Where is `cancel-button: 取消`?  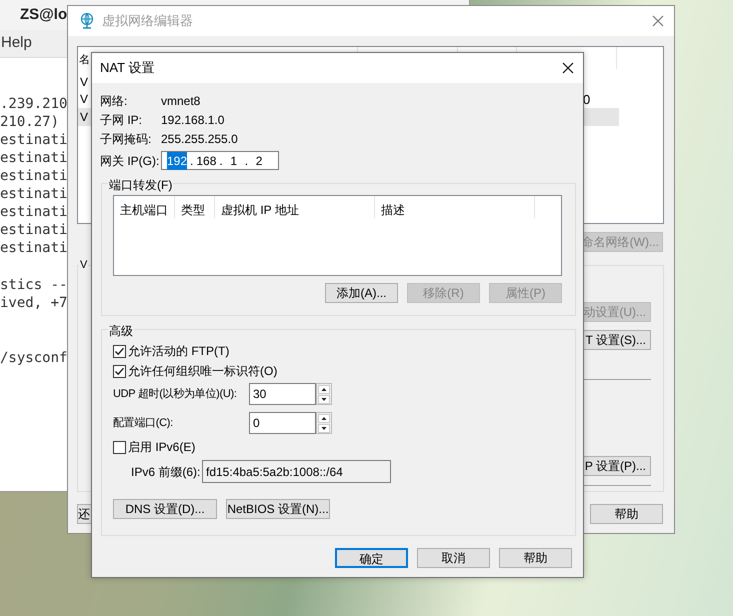
cancel-button: 取消 is located at coordinates (453, 558).